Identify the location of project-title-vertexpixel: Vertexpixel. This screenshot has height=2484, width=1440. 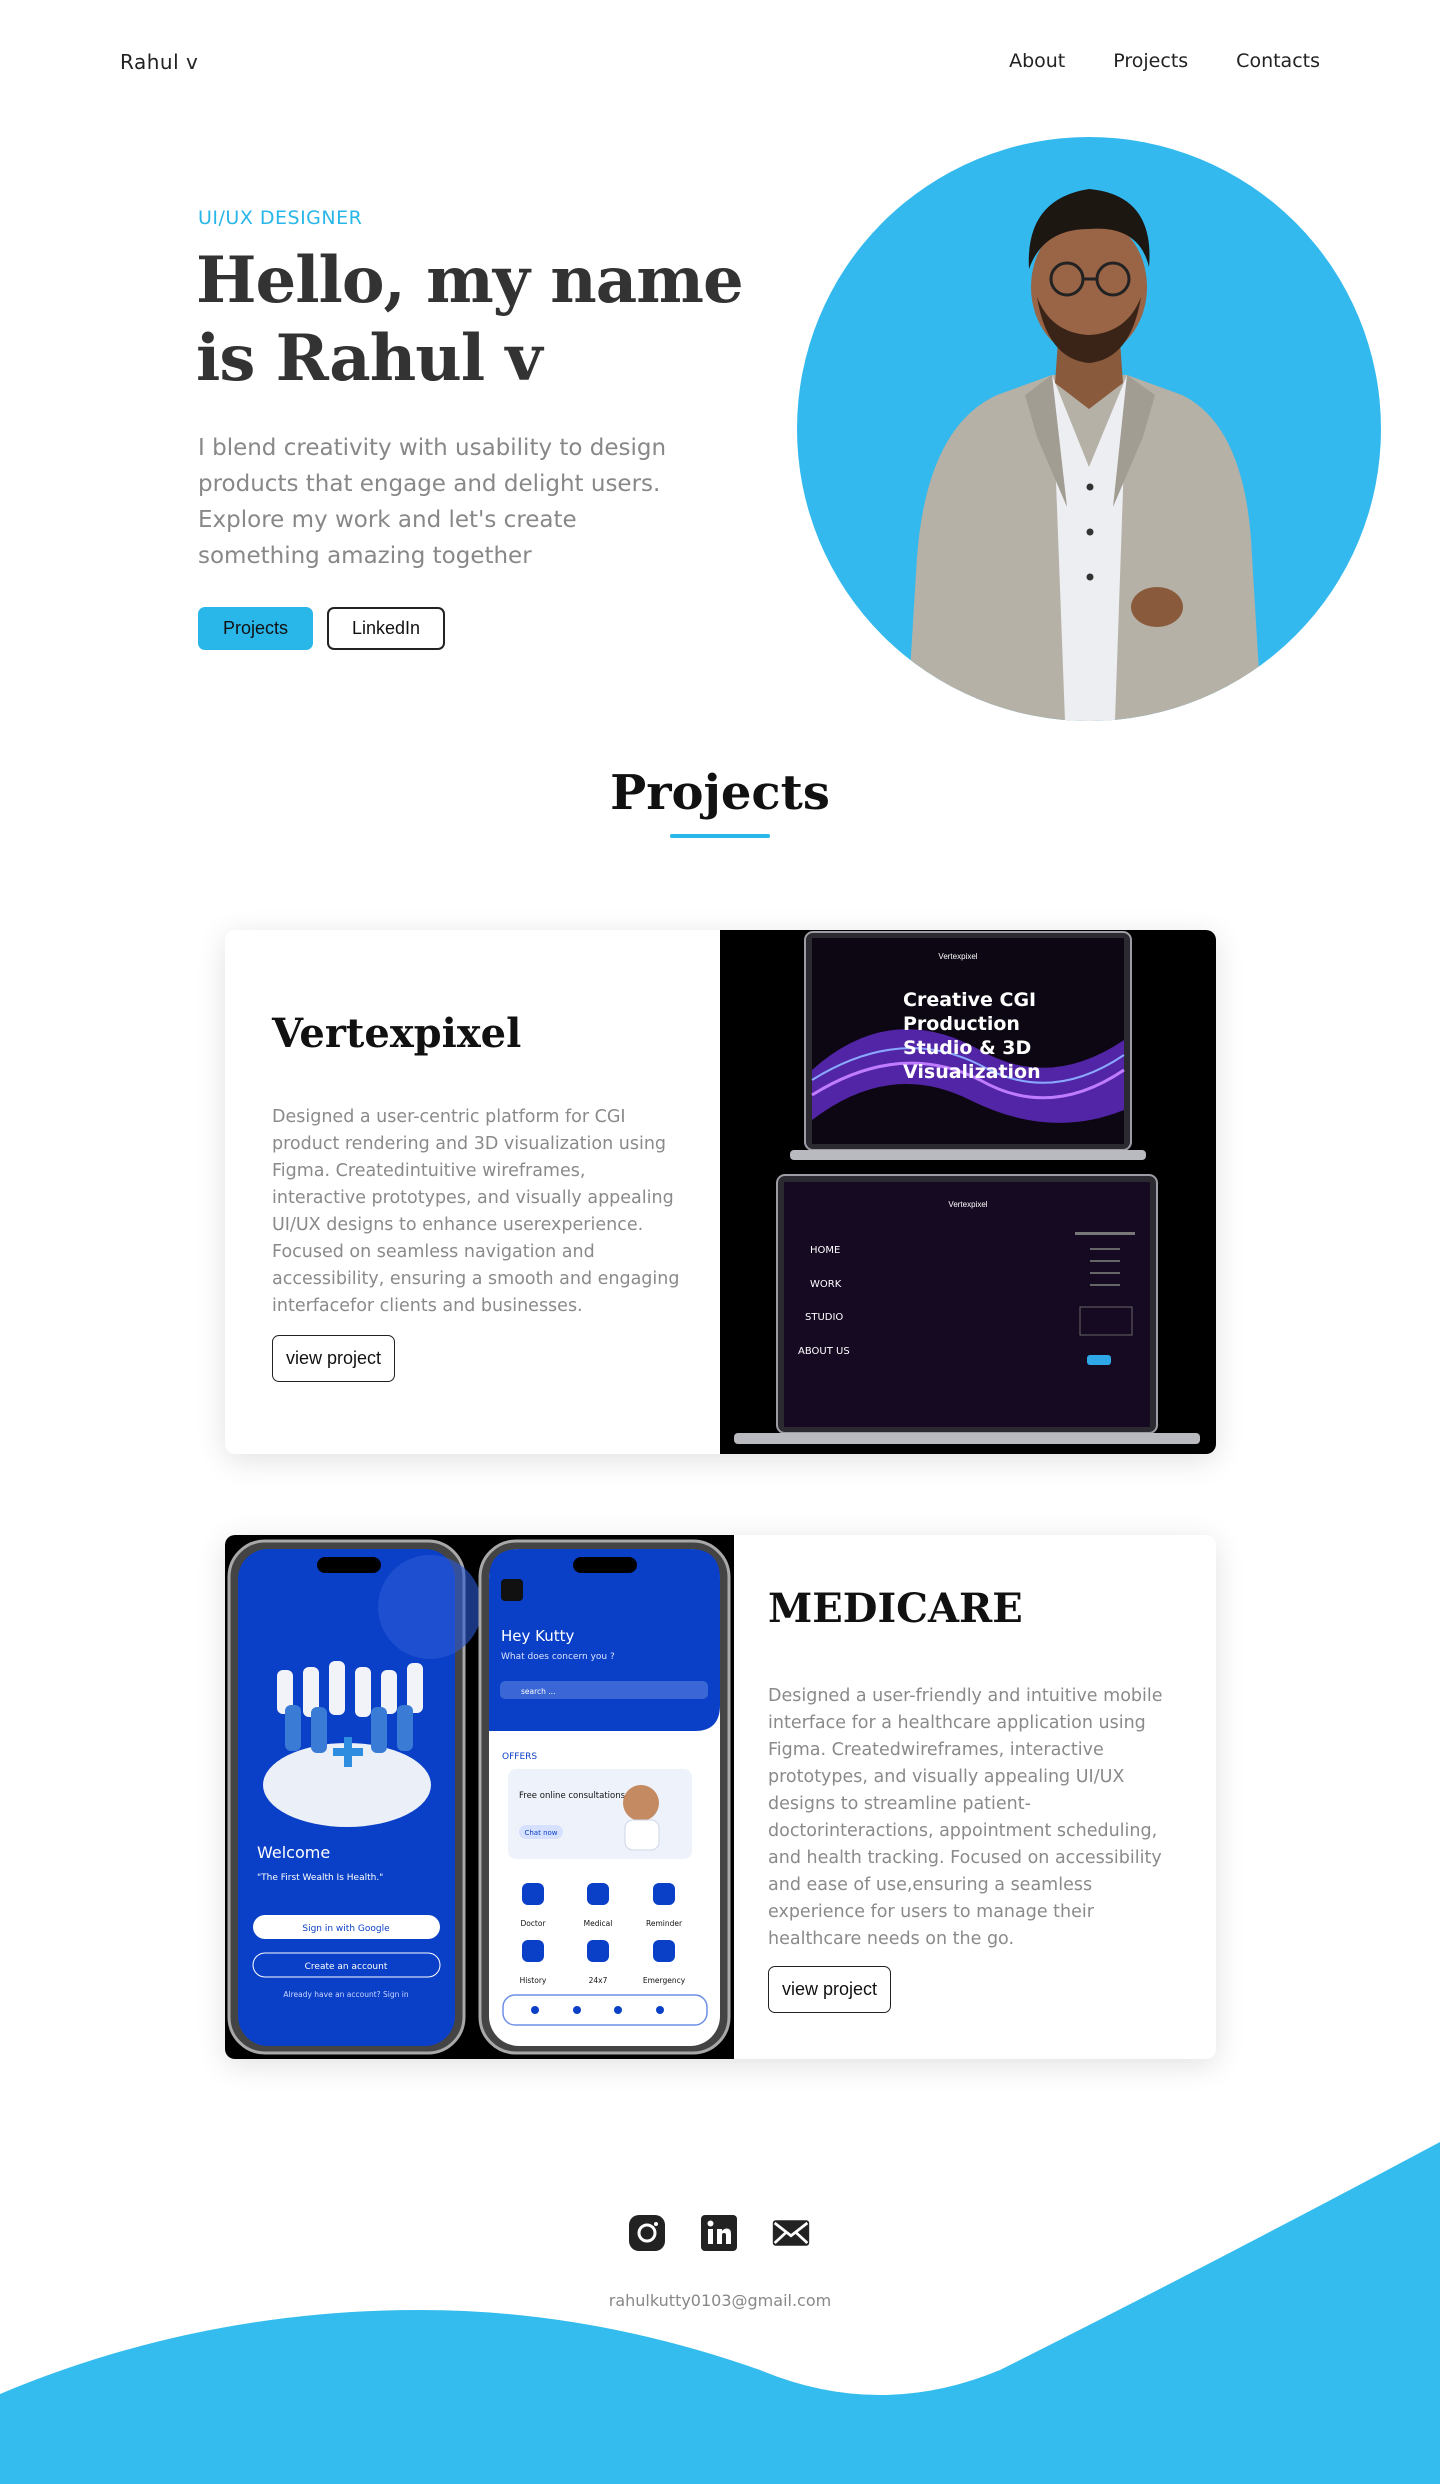
(397, 1033).